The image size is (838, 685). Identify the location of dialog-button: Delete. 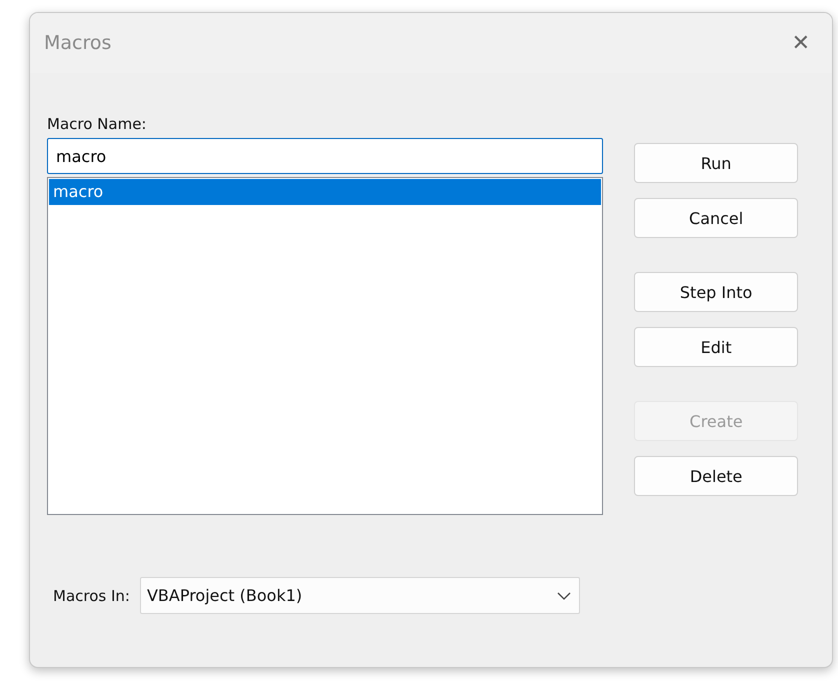
(716, 476).